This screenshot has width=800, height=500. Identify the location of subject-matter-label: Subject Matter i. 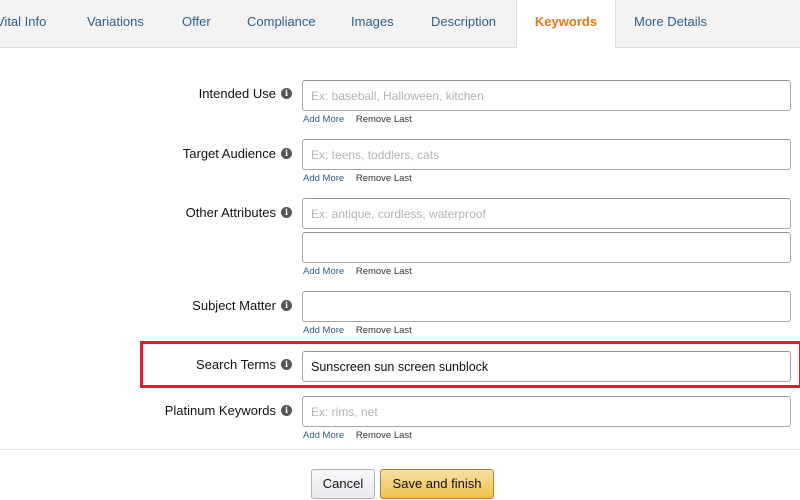
(242, 305).